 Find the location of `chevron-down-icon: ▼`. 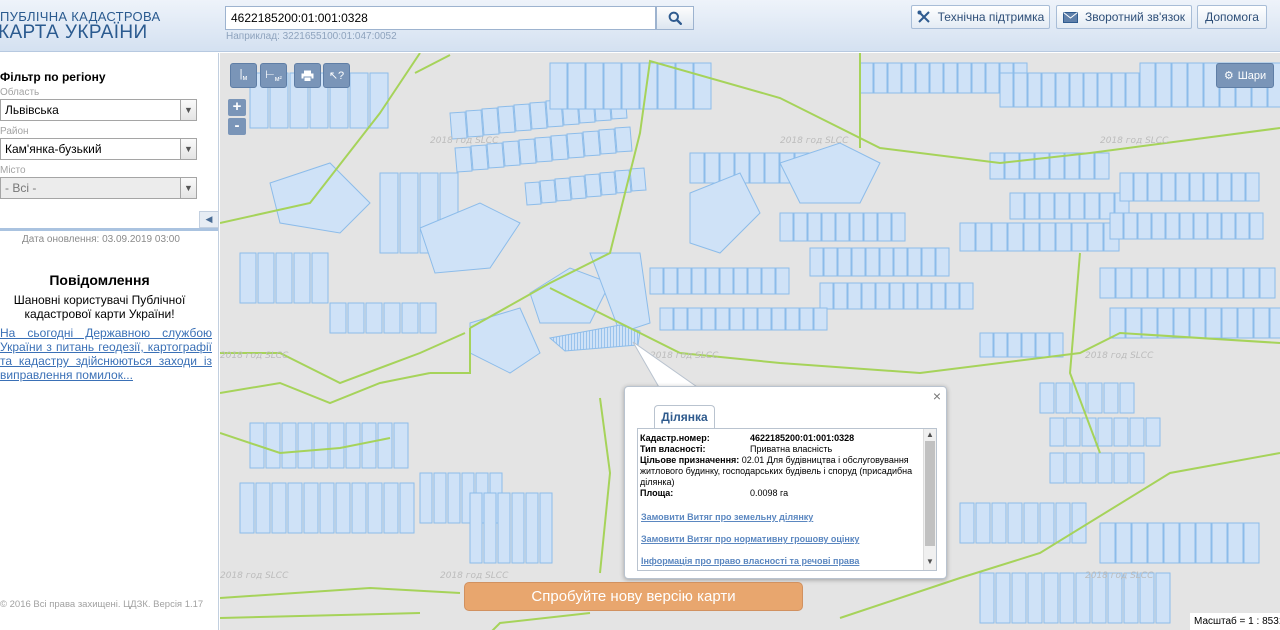

chevron-down-icon: ▼ is located at coordinates (930, 561).